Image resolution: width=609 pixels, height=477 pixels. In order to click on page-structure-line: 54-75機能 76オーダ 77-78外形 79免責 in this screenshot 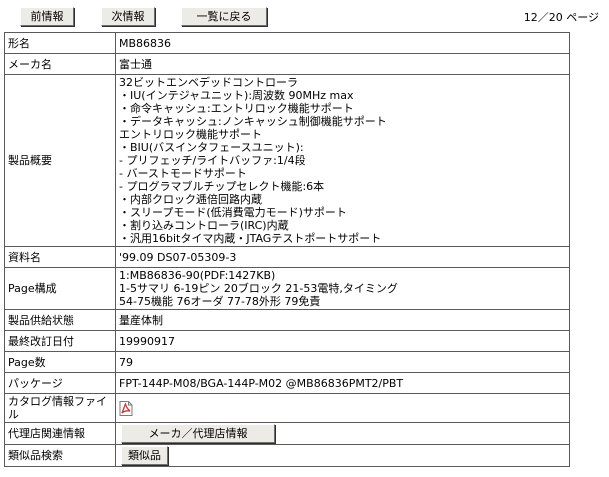, I will do `click(220, 301)`.